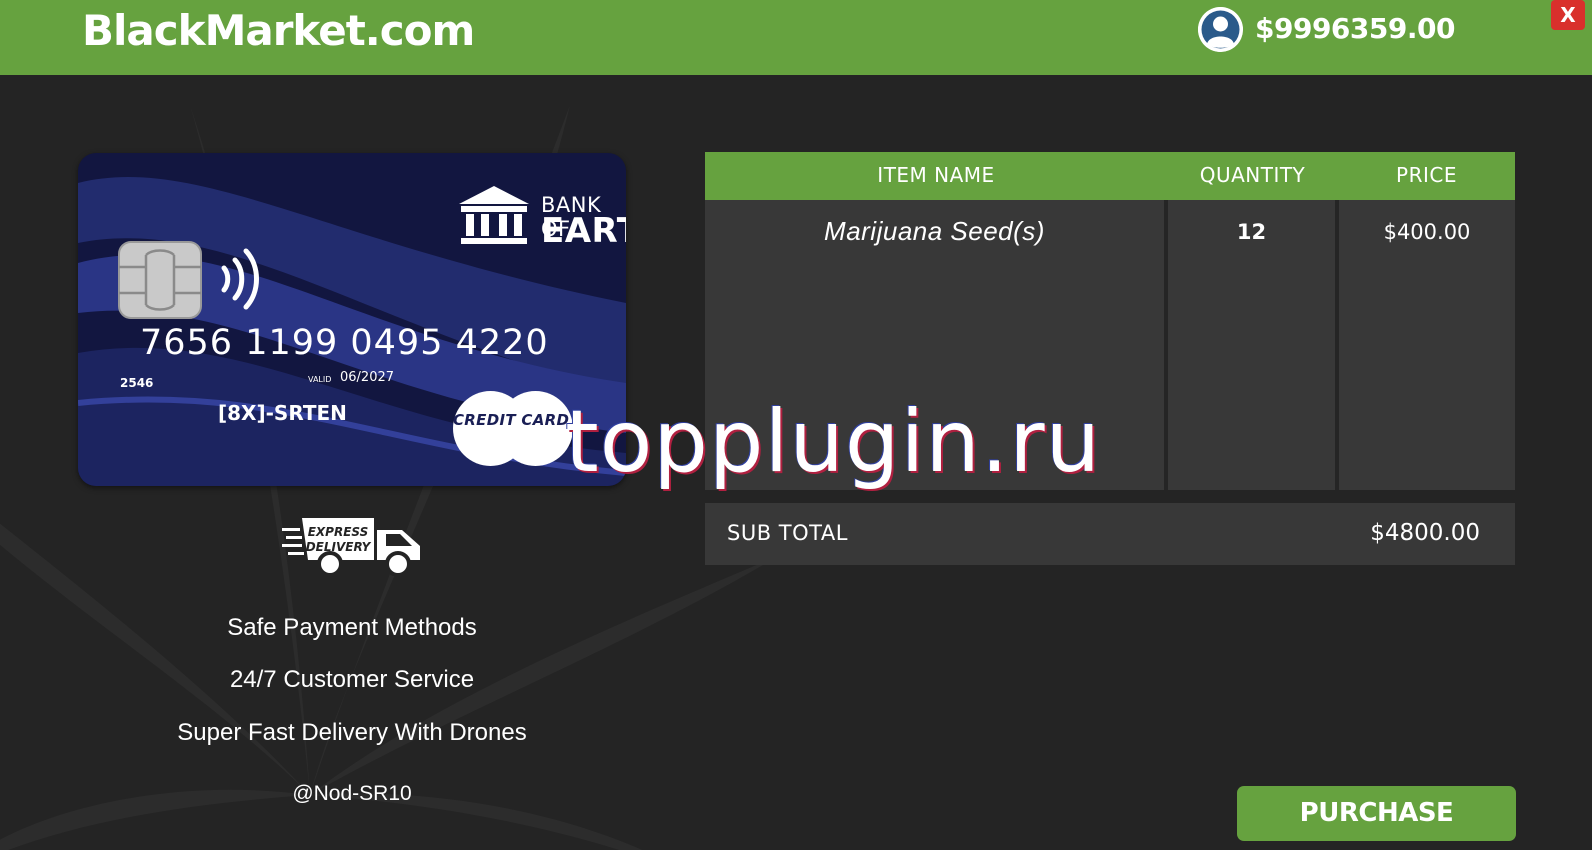 The image size is (1592, 850). I want to click on user-avatar-icon, so click(1220, 29).